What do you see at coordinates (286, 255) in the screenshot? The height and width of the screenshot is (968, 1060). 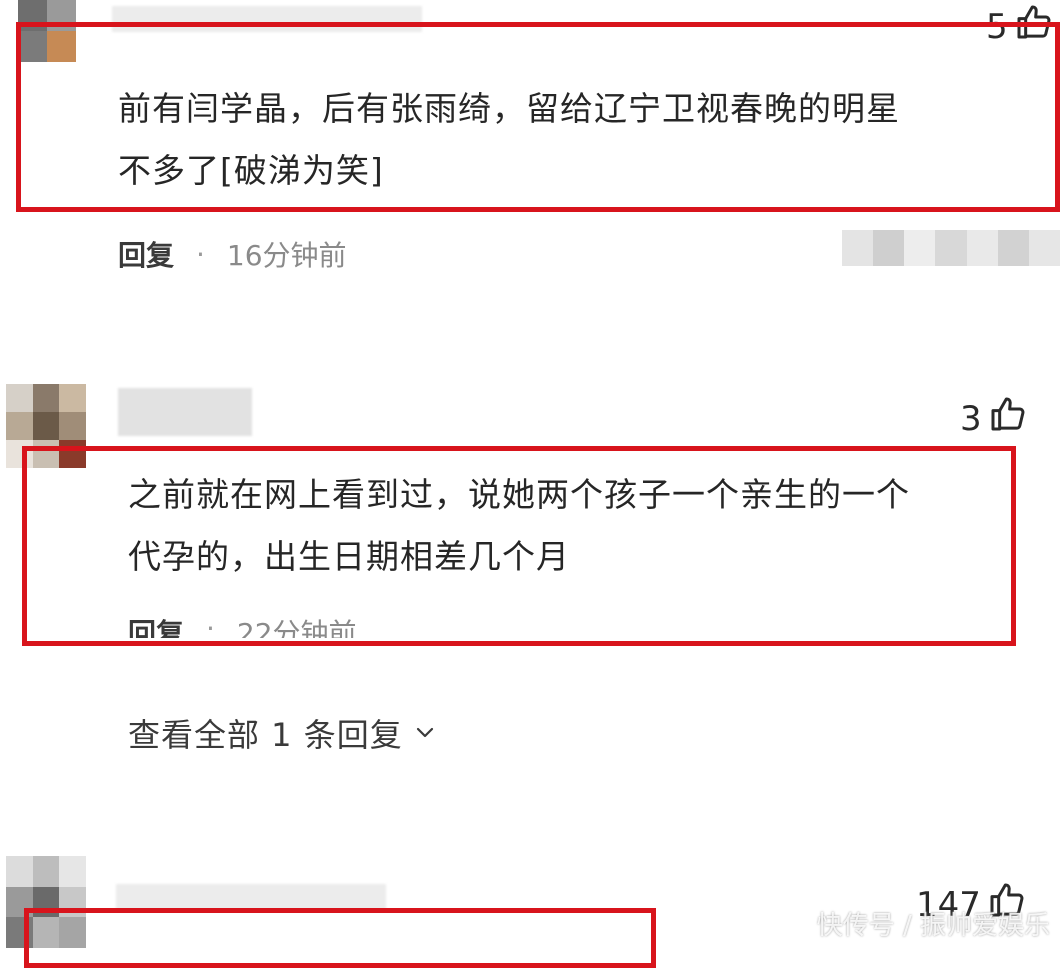 I see `timestamp: 16分钟前` at bounding box center [286, 255].